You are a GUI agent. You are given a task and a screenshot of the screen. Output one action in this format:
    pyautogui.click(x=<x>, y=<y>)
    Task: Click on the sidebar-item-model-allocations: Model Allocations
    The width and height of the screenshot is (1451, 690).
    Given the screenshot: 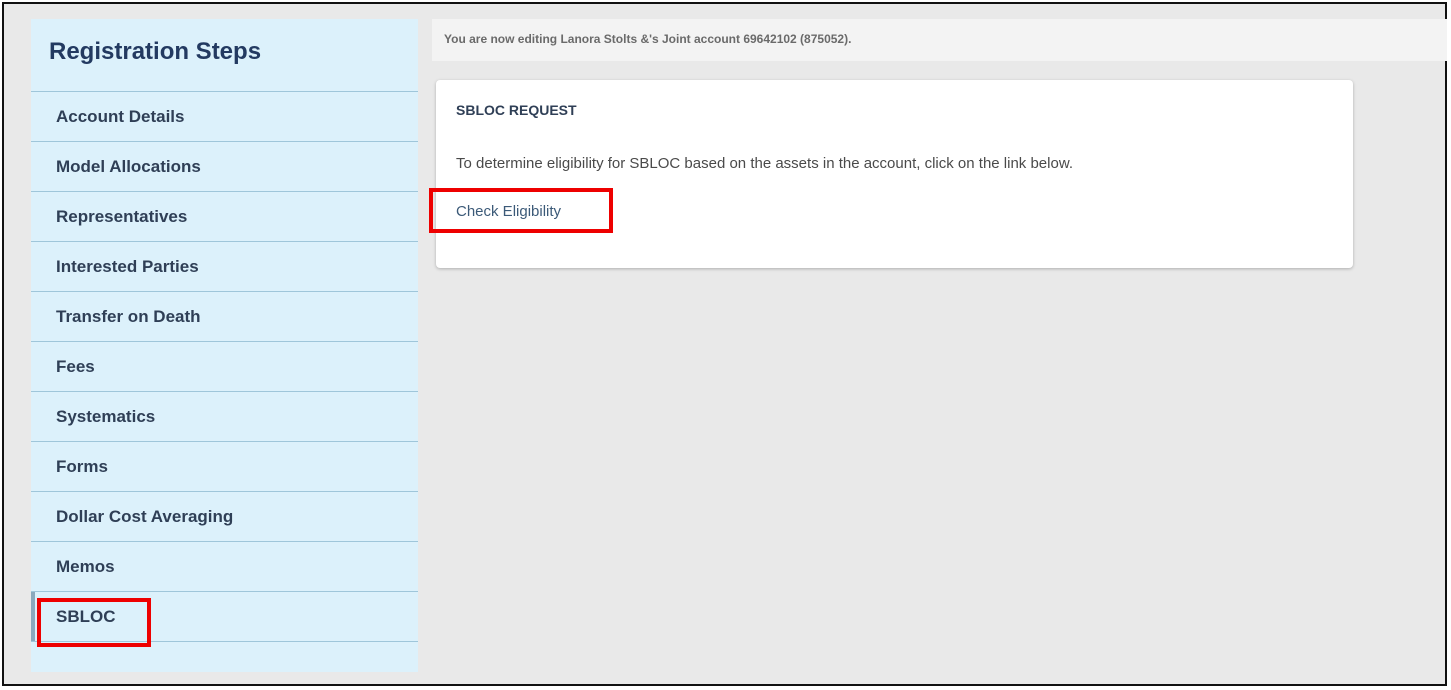 What is the action you would take?
    pyautogui.click(x=224, y=167)
    